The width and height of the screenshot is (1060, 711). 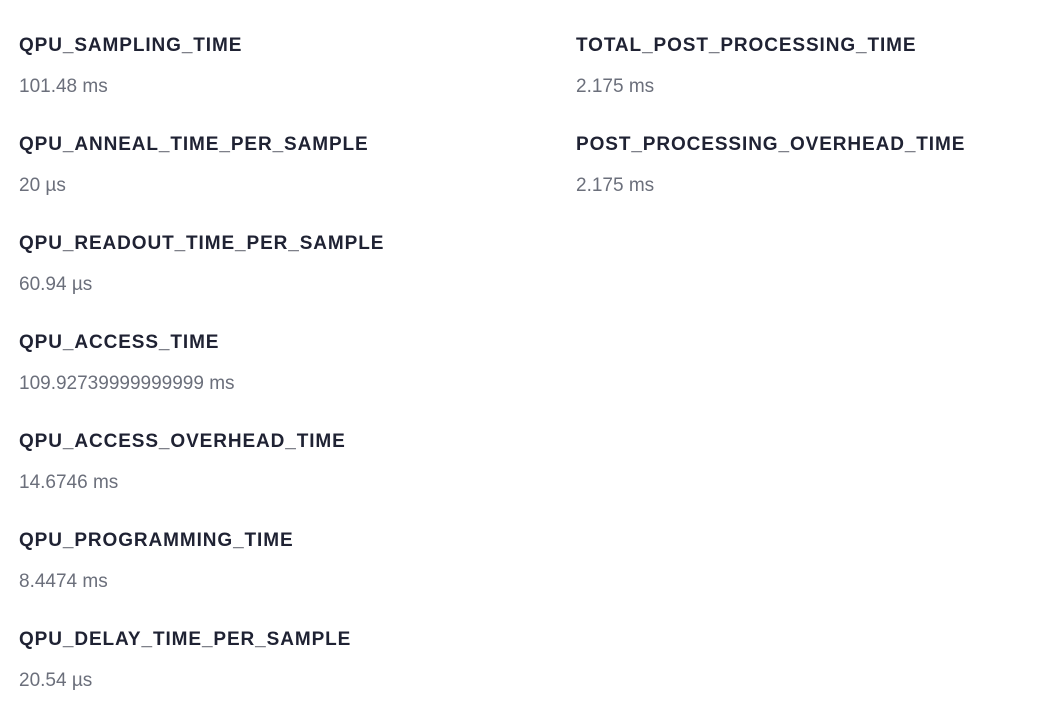 I want to click on metric-value: 20.54 µs, so click(x=56, y=680).